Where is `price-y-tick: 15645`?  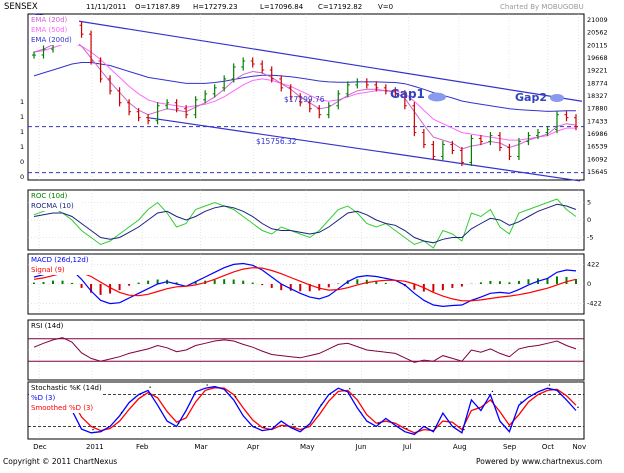 price-y-tick: 15645 is located at coordinates (597, 172).